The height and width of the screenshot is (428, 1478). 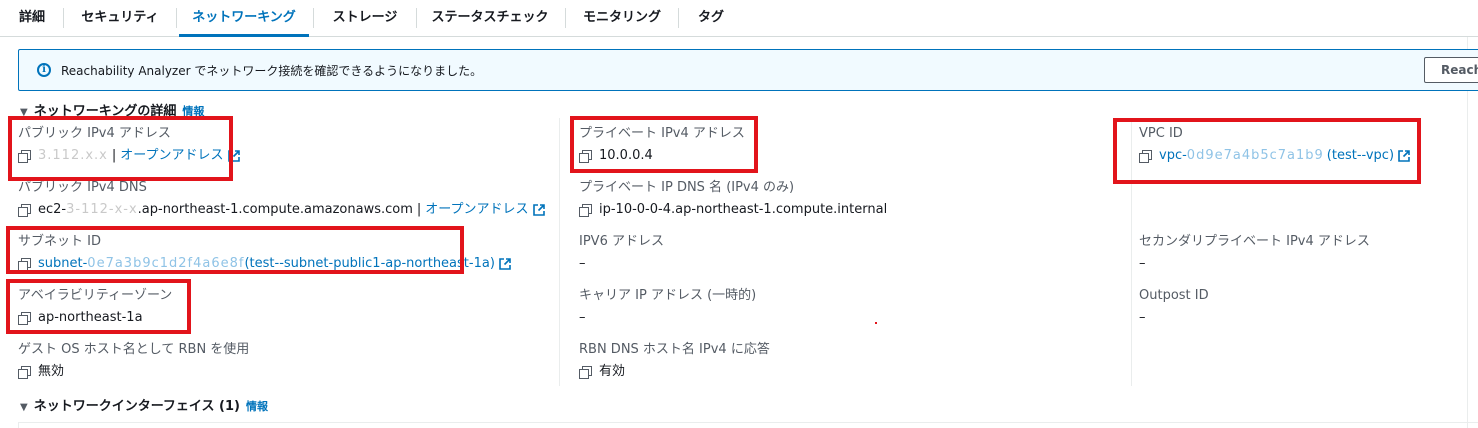 I want to click on field-label: ゲスト OS ホスト名として RBN を使用, so click(x=134, y=349).